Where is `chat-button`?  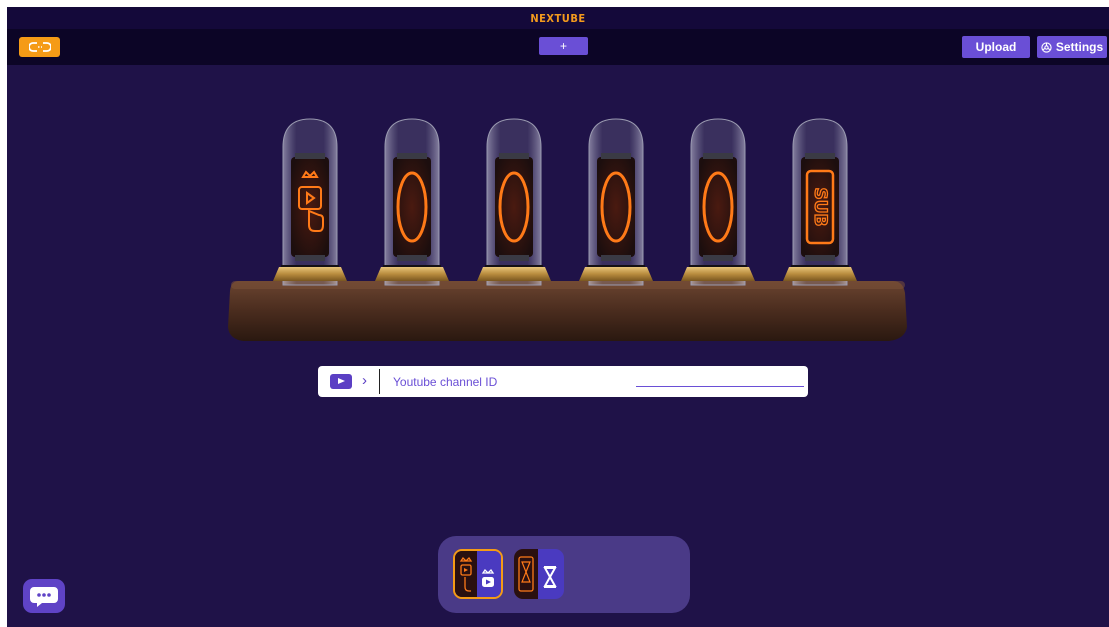
chat-button is located at coordinates (44, 596).